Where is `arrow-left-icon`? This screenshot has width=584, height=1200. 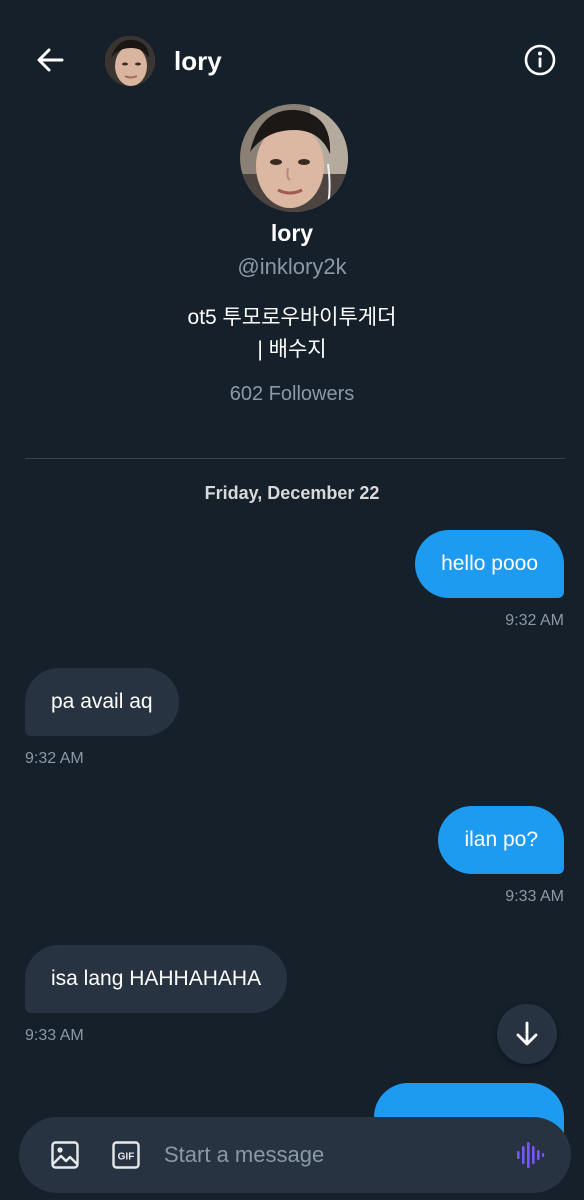 arrow-left-icon is located at coordinates (50, 60).